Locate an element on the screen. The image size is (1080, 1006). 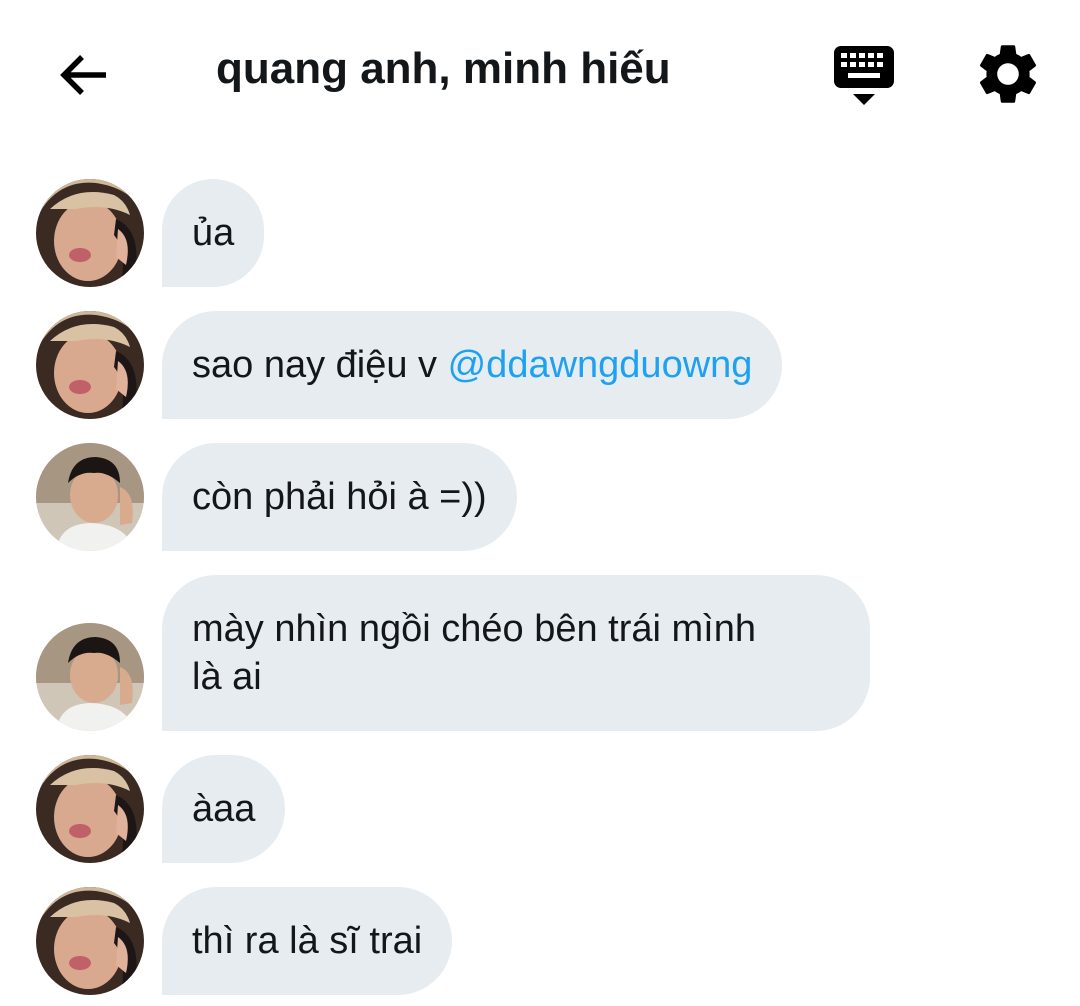
conversation-header: quang anh, minh hiếu is located at coordinates (540, 75).